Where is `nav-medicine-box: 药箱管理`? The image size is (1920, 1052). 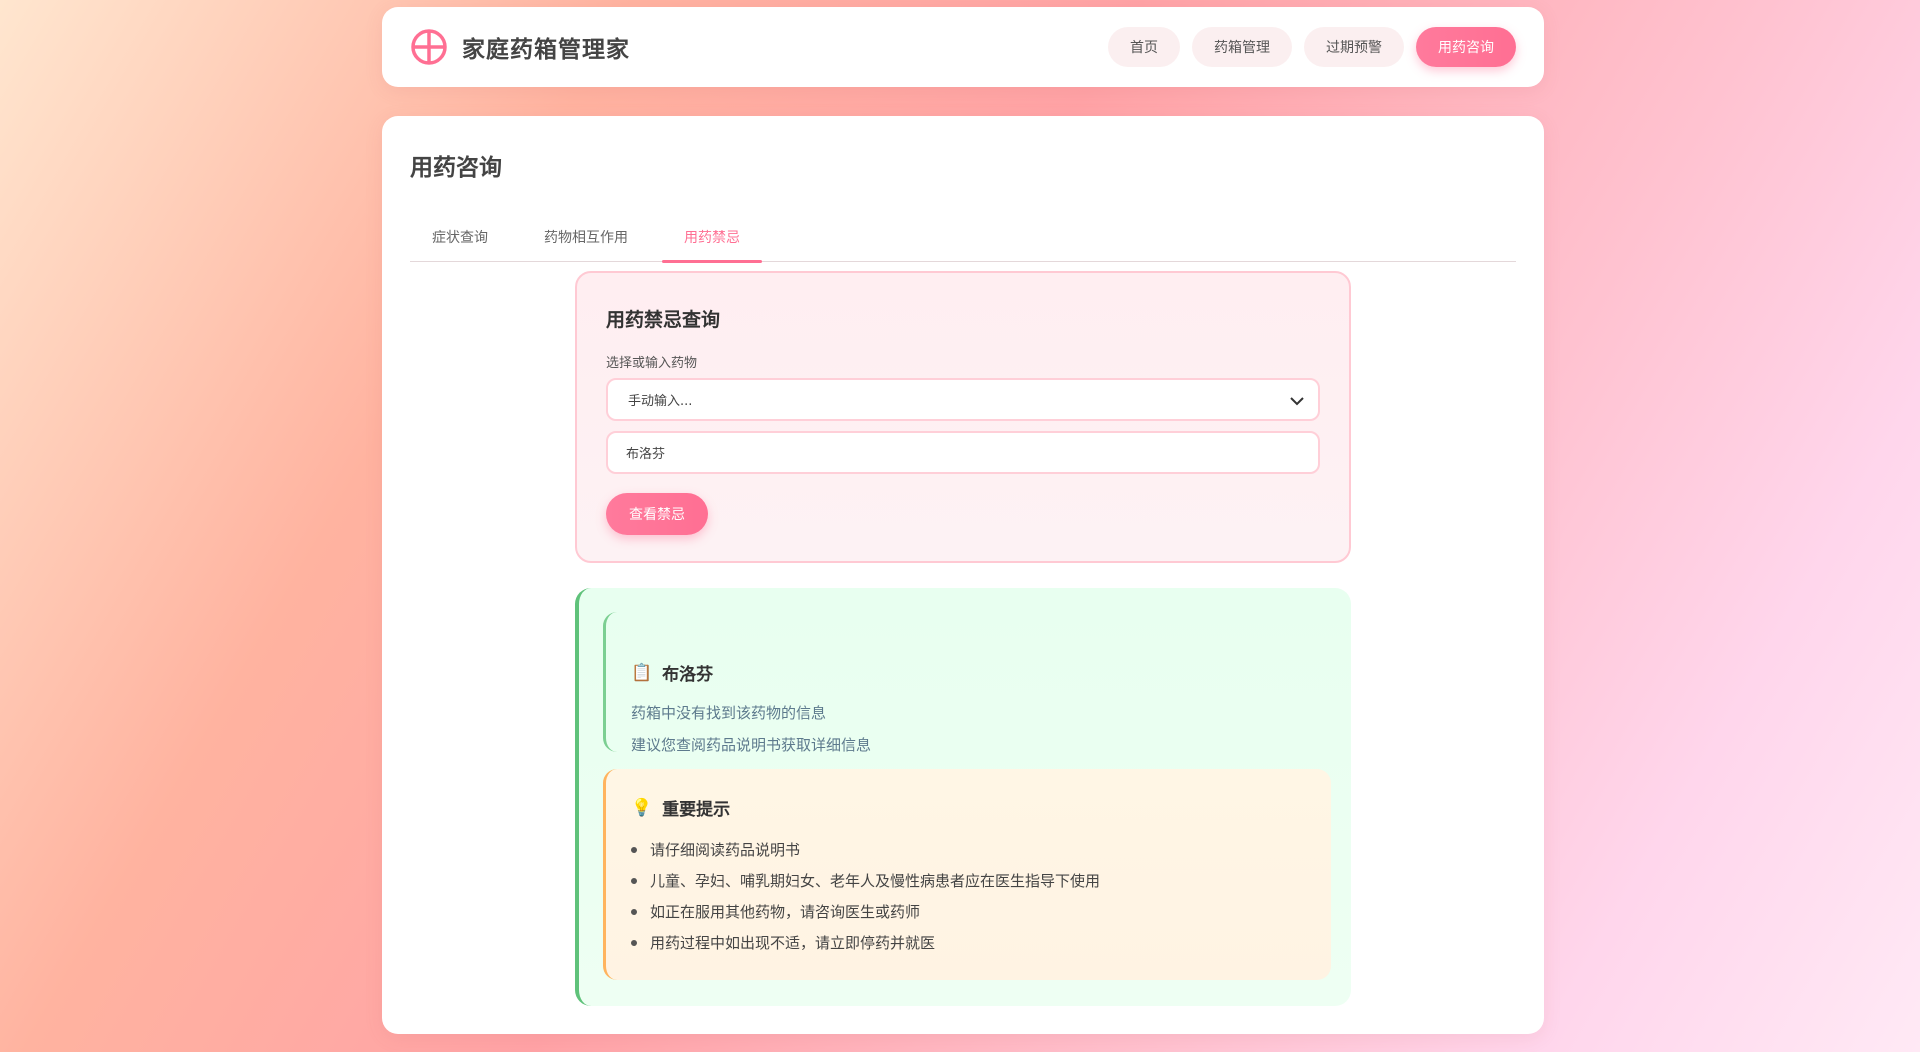
nav-medicine-box: 药箱管理 is located at coordinates (1242, 47).